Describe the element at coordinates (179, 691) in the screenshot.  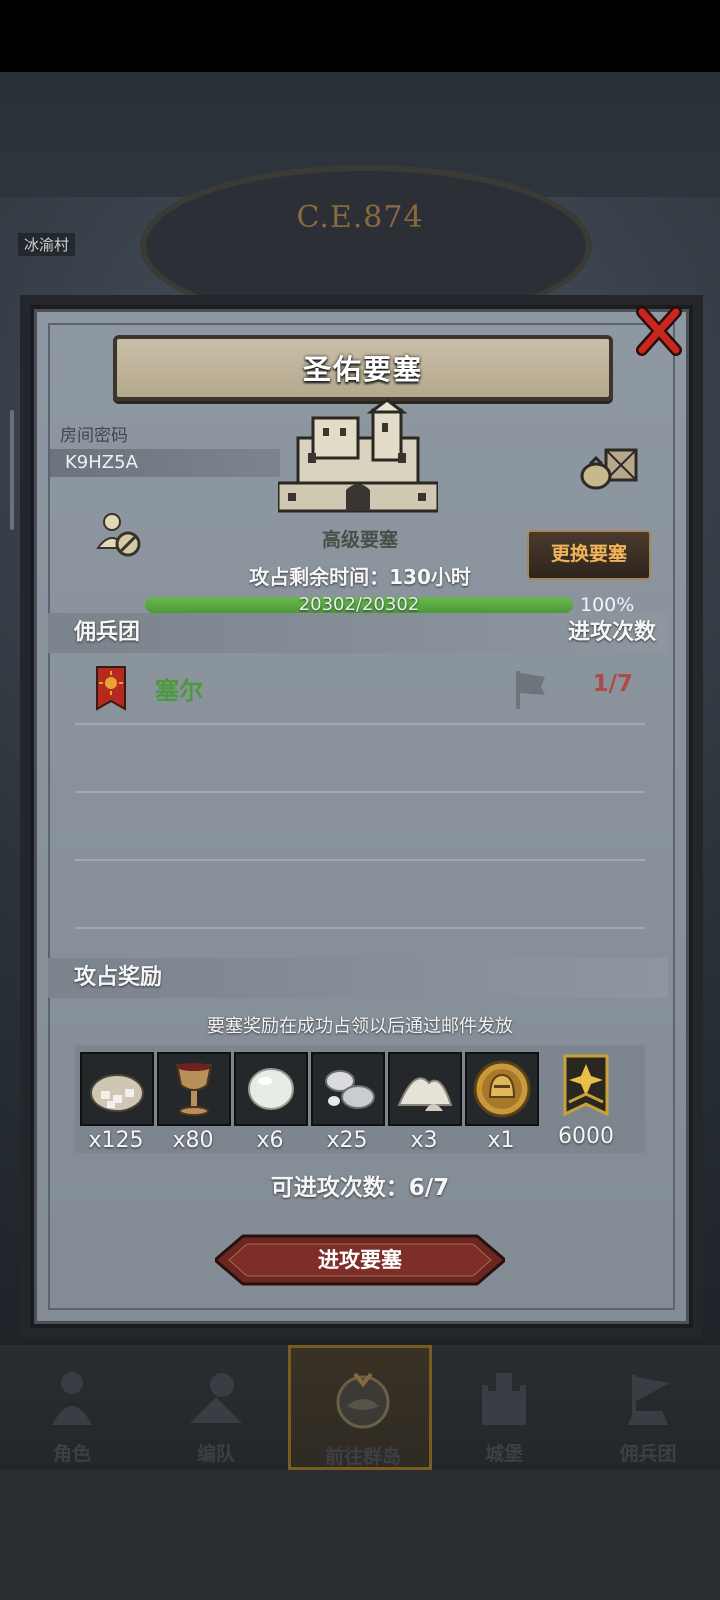
I see `mercenary-name: 塞尔` at that location.